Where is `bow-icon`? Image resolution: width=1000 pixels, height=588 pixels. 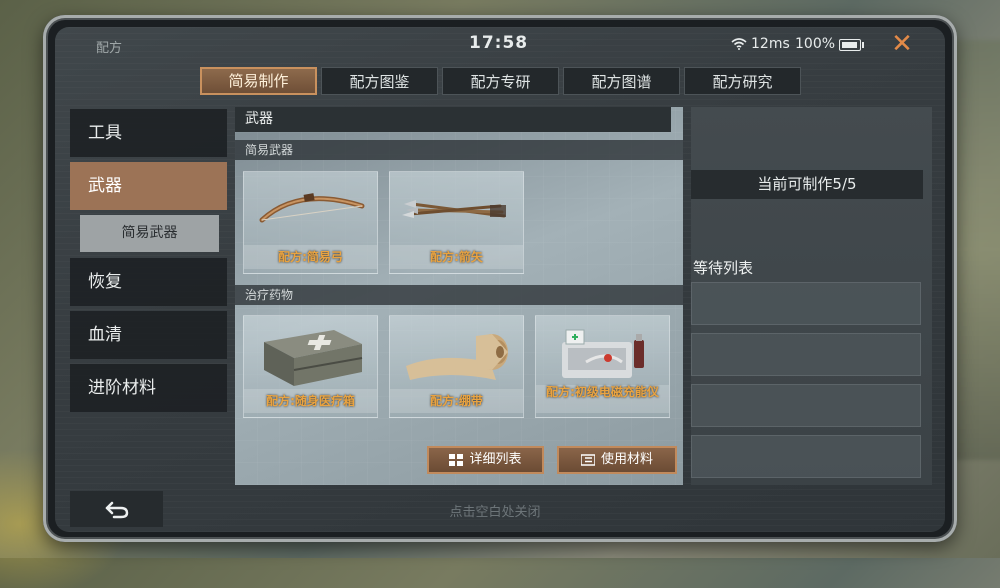 bow-icon is located at coordinates (312, 208).